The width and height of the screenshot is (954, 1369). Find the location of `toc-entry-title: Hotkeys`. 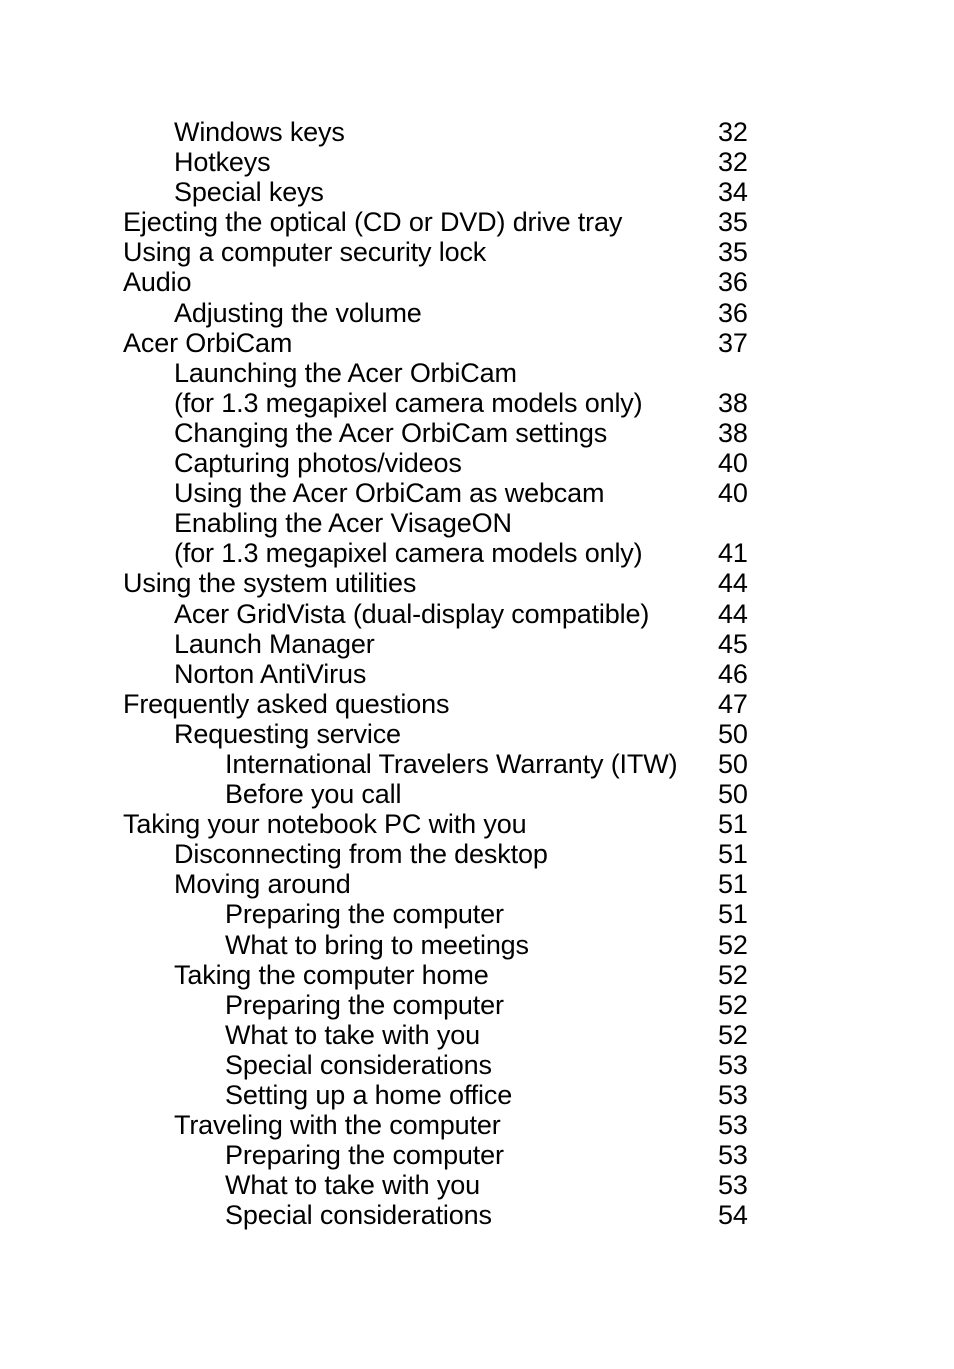

toc-entry-title: Hotkeys is located at coordinates (222, 162).